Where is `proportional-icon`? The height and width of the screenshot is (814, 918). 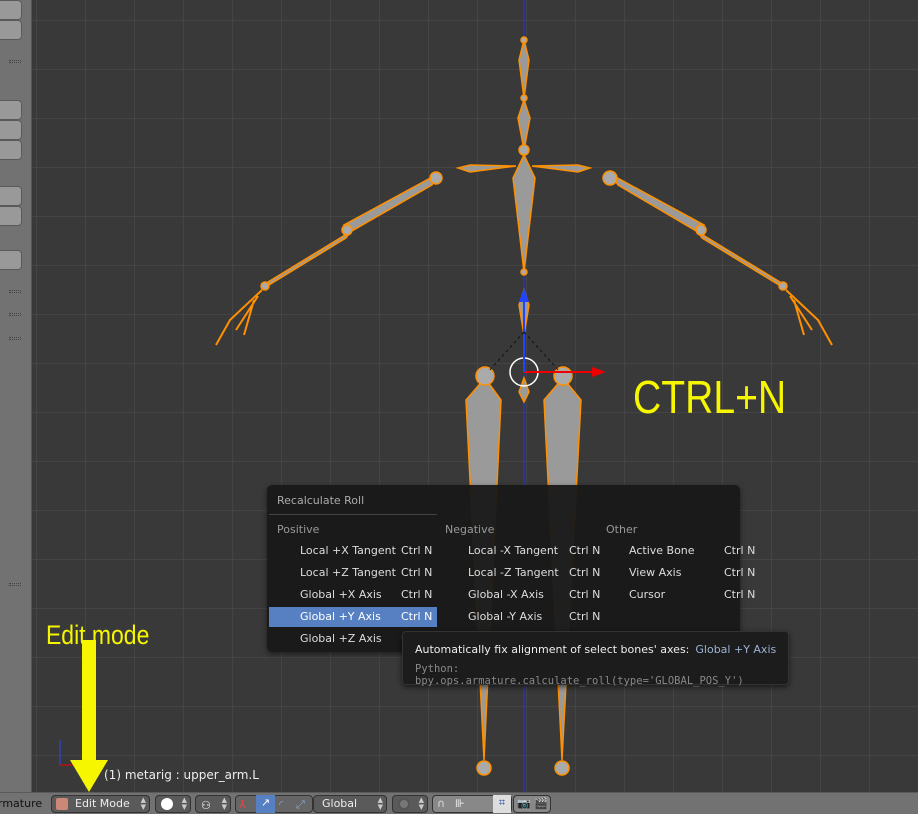 proportional-icon is located at coordinates (404, 804).